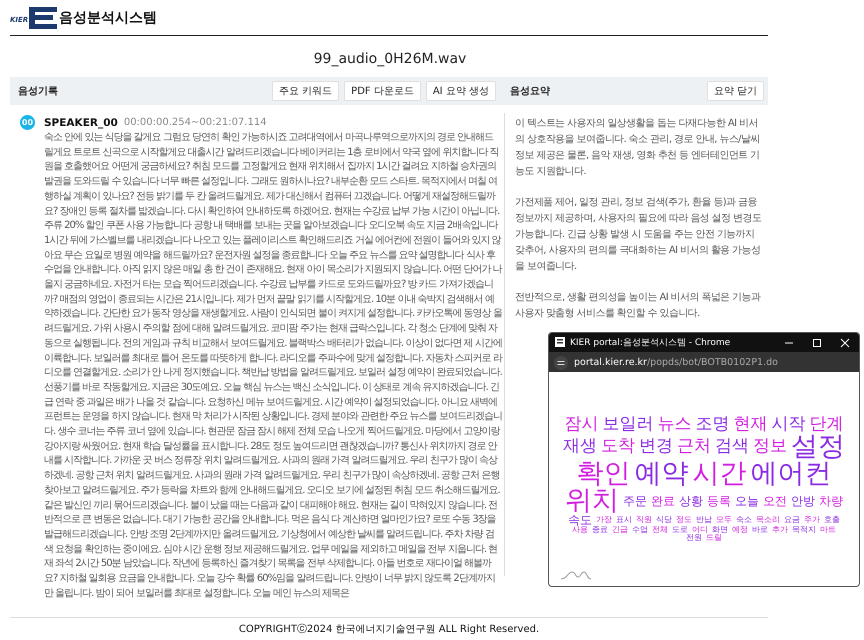 The width and height of the screenshot is (864, 640). What do you see at coordinates (306, 91) in the screenshot?
I see `toolbar-button: 주요 키워드` at bounding box center [306, 91].